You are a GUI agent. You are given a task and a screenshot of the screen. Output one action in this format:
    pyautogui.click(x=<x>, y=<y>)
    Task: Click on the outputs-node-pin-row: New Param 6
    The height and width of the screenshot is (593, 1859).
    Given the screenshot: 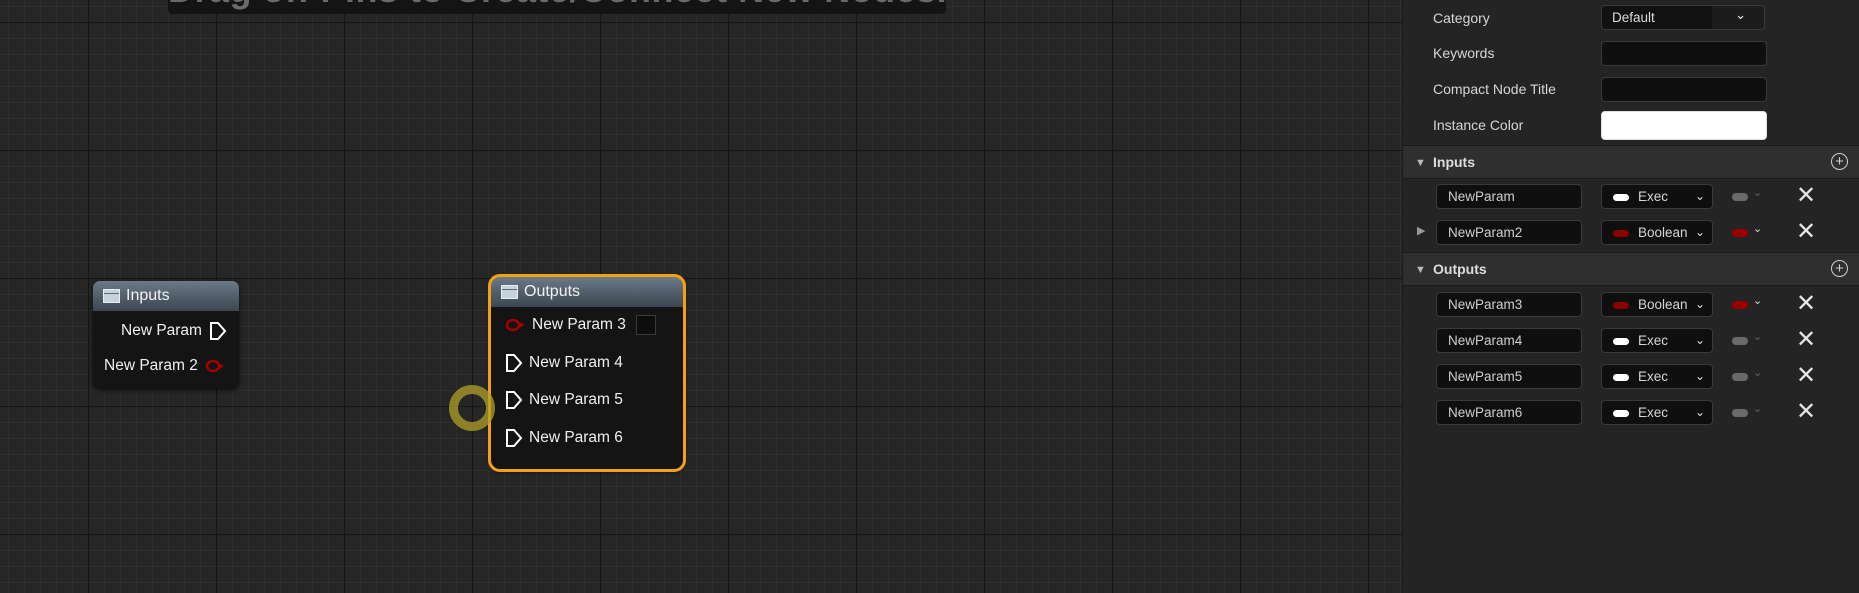 What is the action you would take?
    pyautogui.click(x=564, y=438)
    